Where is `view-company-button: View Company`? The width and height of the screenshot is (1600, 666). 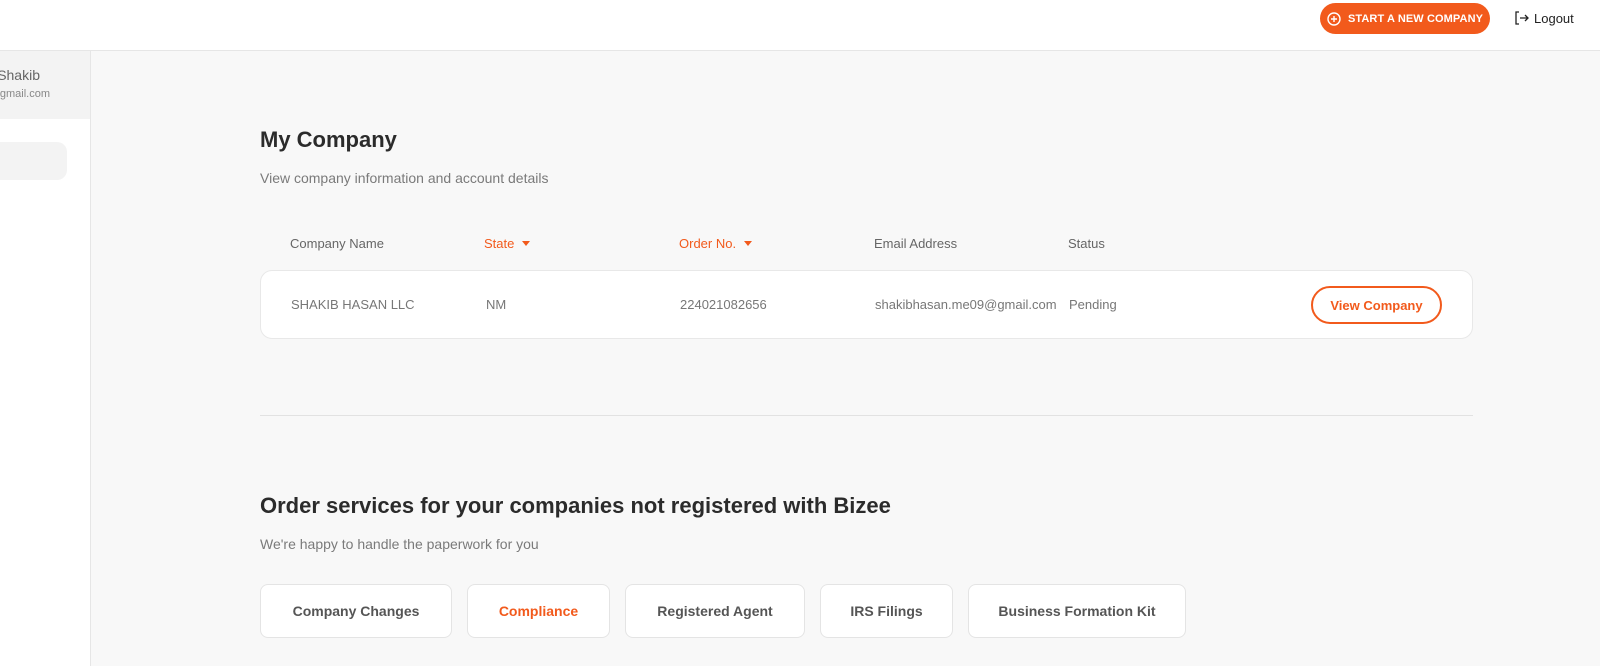 view-company-button: View Company is located at coordinates (1376, 305).